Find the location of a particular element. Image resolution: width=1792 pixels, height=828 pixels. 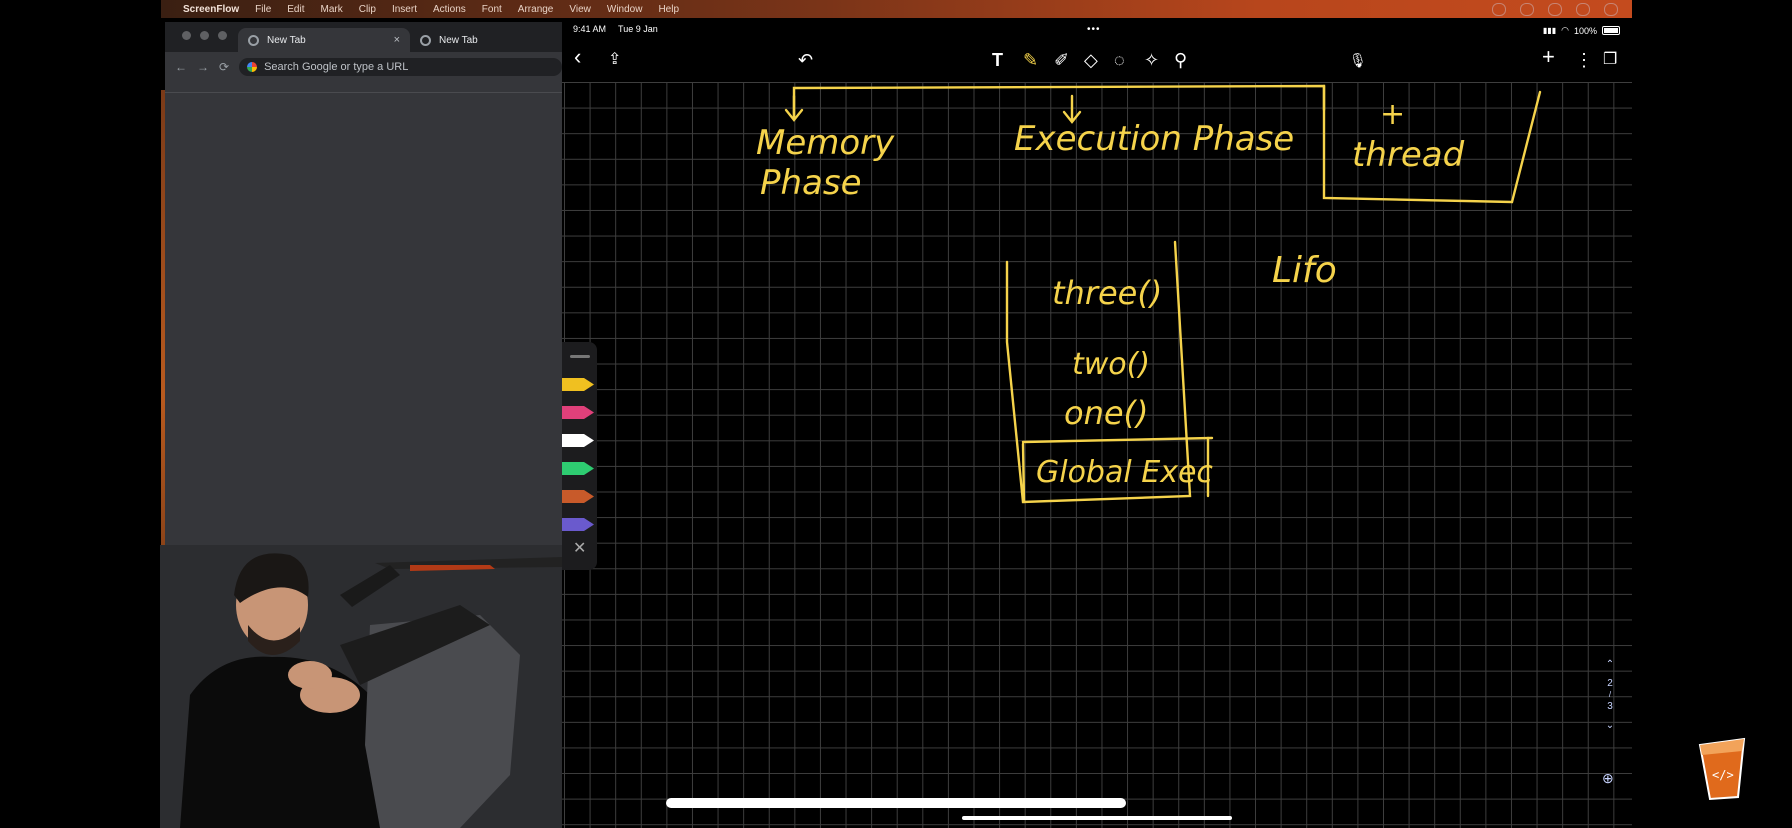

signal-icon: ▮▮▮ is located at coordinates (1549, 30).